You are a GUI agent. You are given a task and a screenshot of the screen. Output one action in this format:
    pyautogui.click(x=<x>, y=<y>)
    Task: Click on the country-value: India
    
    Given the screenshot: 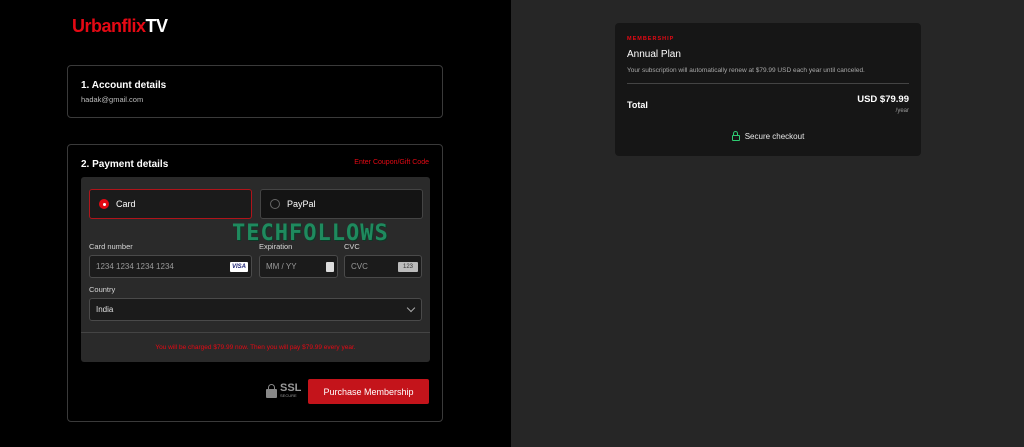 What is the action you would take?
    pyautogui.click(x=105, y=309)
    